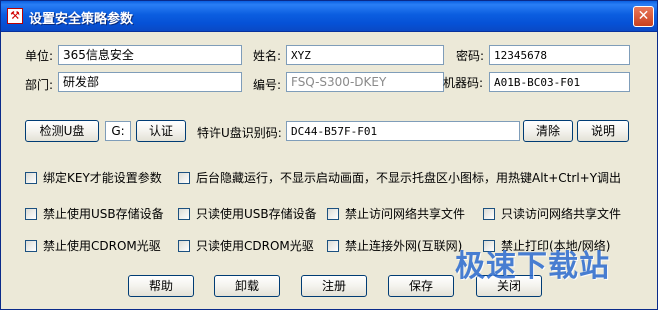 The height and width of the screenshot is (310, 658). I want to click on save-button: 保存, so click(421, 286).